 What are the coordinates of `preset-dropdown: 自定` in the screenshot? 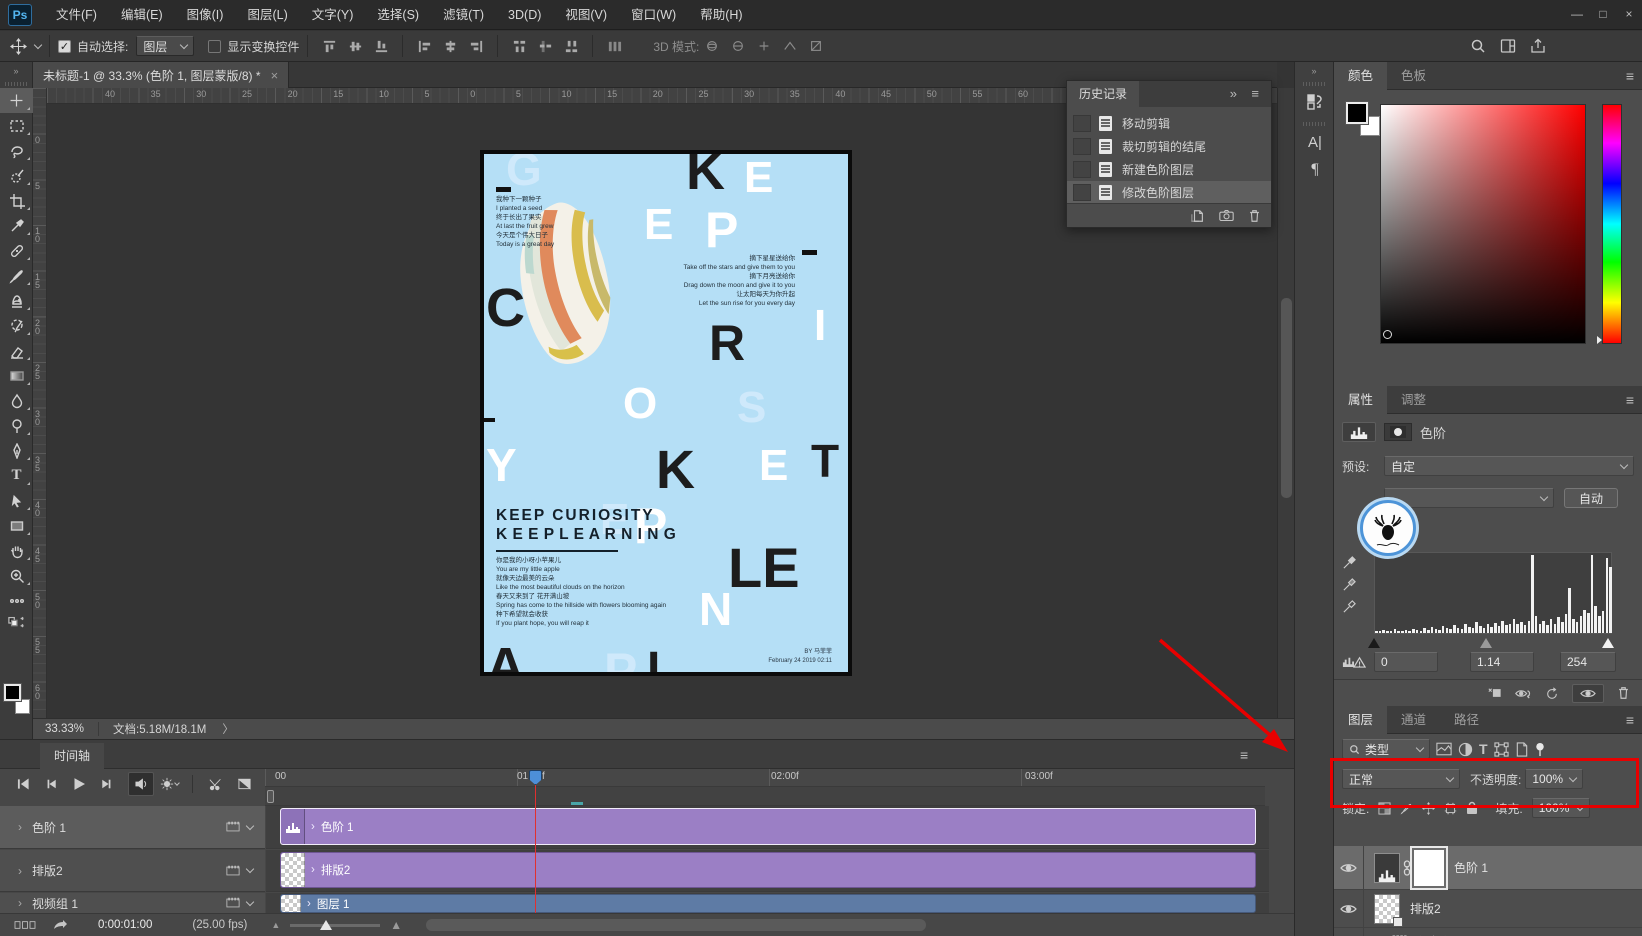 It's located at (1509, 466).